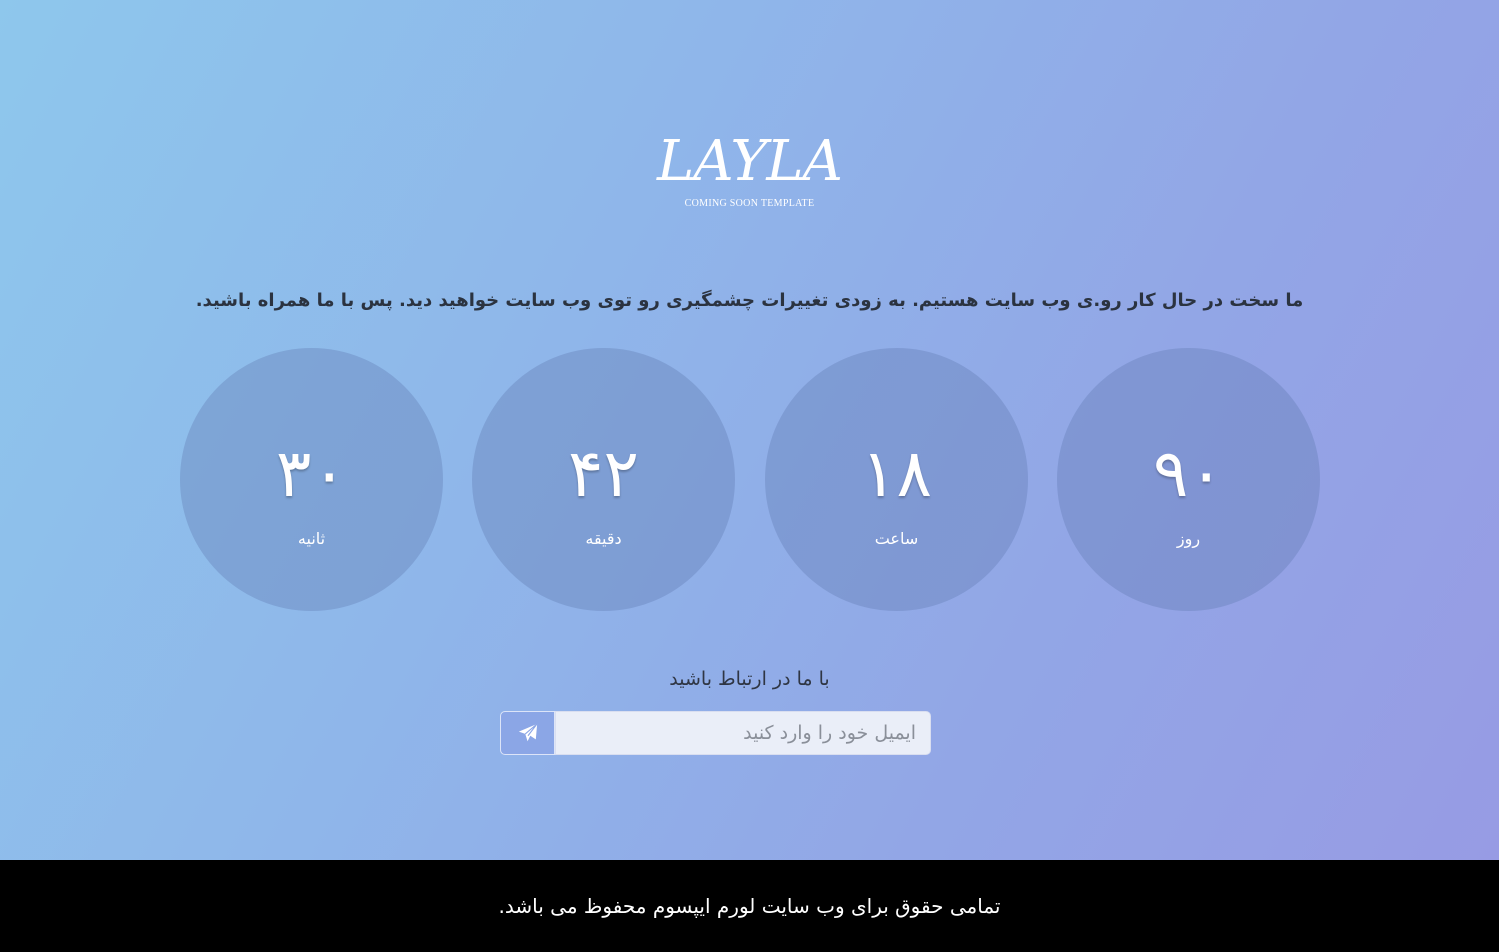 Image resolution: width=1499 pixels, height=952 pixels. I want to click on brand-logo: LAYLA COMING SOON TEMPLATE, so click(749, 168).